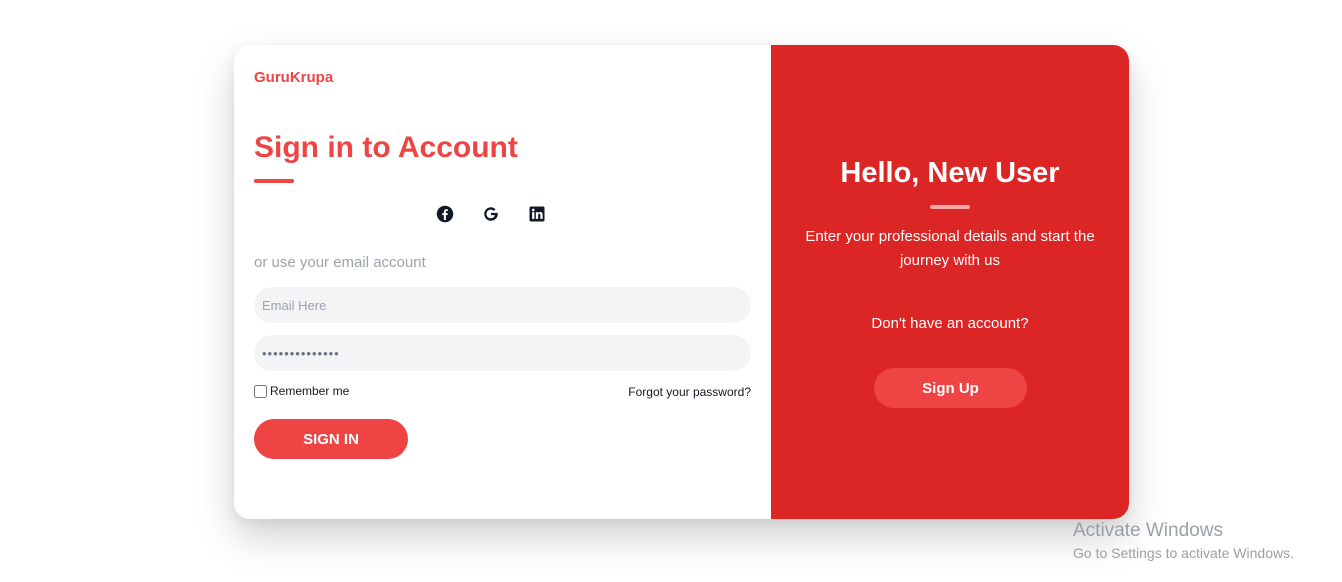 The width and height of the screenshot is (1342, 582). Describe the element at coordinates (950, 173) in the screenshot. I see `signup-title: Hello, New User` at that location.